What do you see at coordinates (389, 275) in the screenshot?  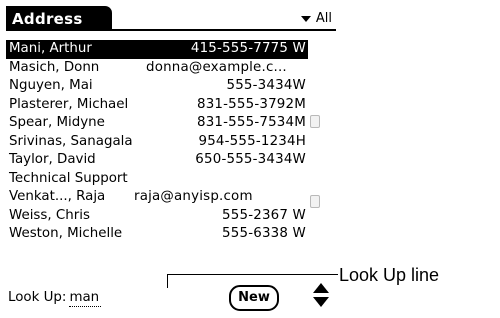 I see `callout-label: Look Up line` at bounding box center [389, 275].